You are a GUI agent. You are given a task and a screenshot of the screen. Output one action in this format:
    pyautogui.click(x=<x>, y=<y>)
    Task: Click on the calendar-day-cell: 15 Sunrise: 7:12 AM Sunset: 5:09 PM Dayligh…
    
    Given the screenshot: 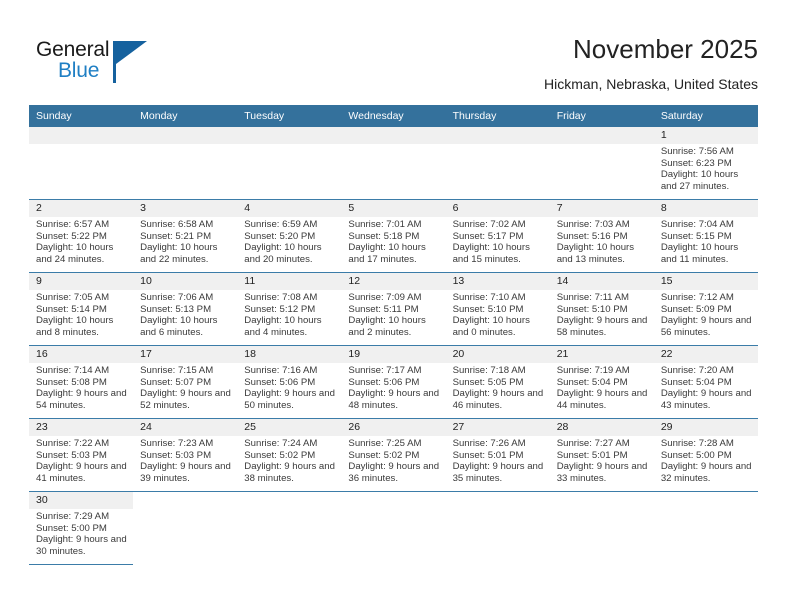 What is the action you would take?
    pyautogui.click(x=705, y=309)
    